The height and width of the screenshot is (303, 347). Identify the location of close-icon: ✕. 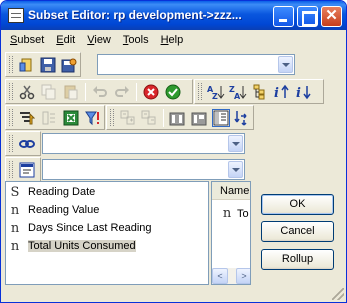
(331, 15).